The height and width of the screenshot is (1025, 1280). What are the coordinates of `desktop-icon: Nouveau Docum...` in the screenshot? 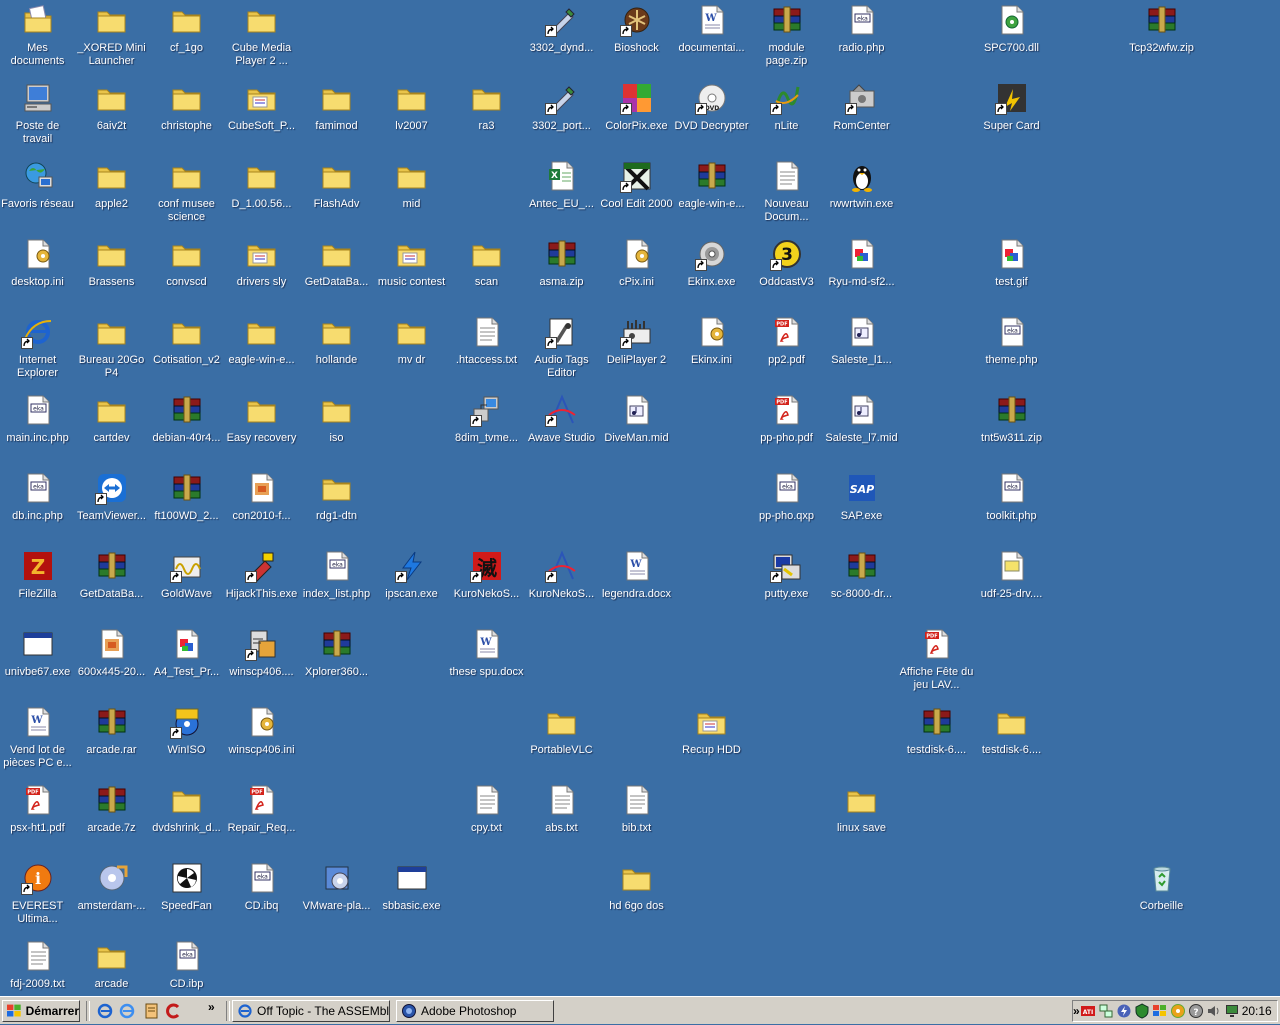 It's located at (786, 196).